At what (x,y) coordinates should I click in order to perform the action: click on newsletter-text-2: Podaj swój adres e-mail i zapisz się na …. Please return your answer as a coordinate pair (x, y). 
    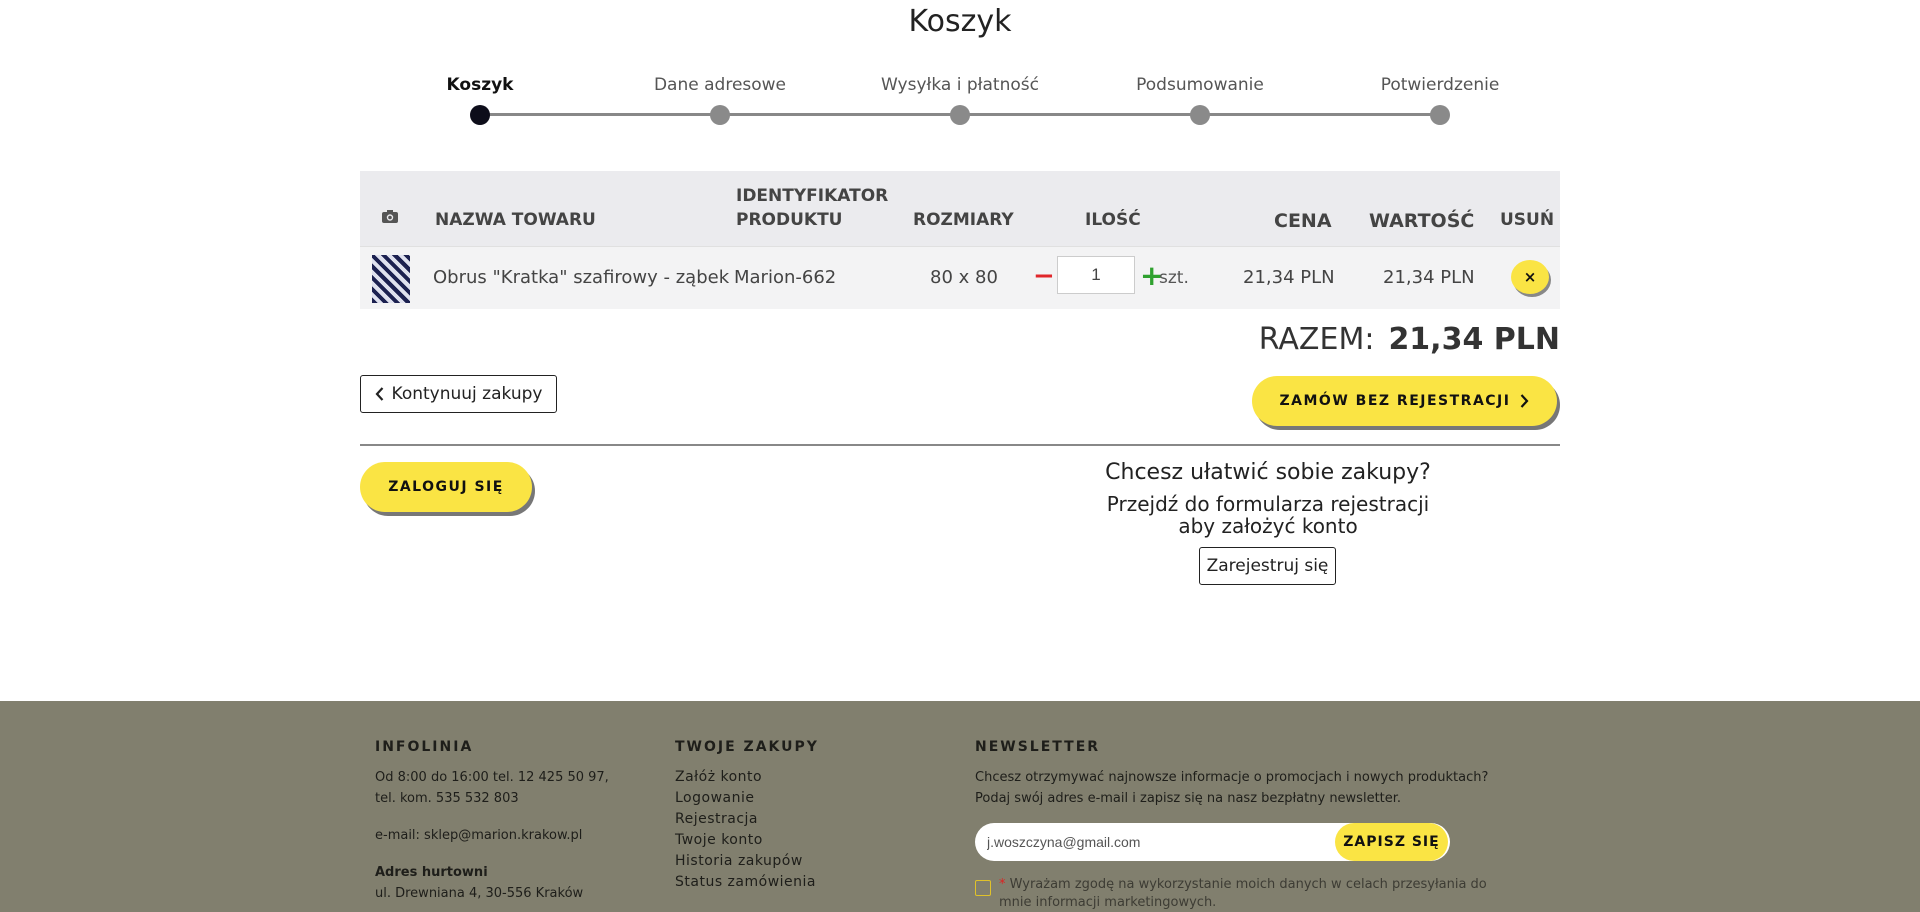
    Looking at the image, I should click on (1188, 798).